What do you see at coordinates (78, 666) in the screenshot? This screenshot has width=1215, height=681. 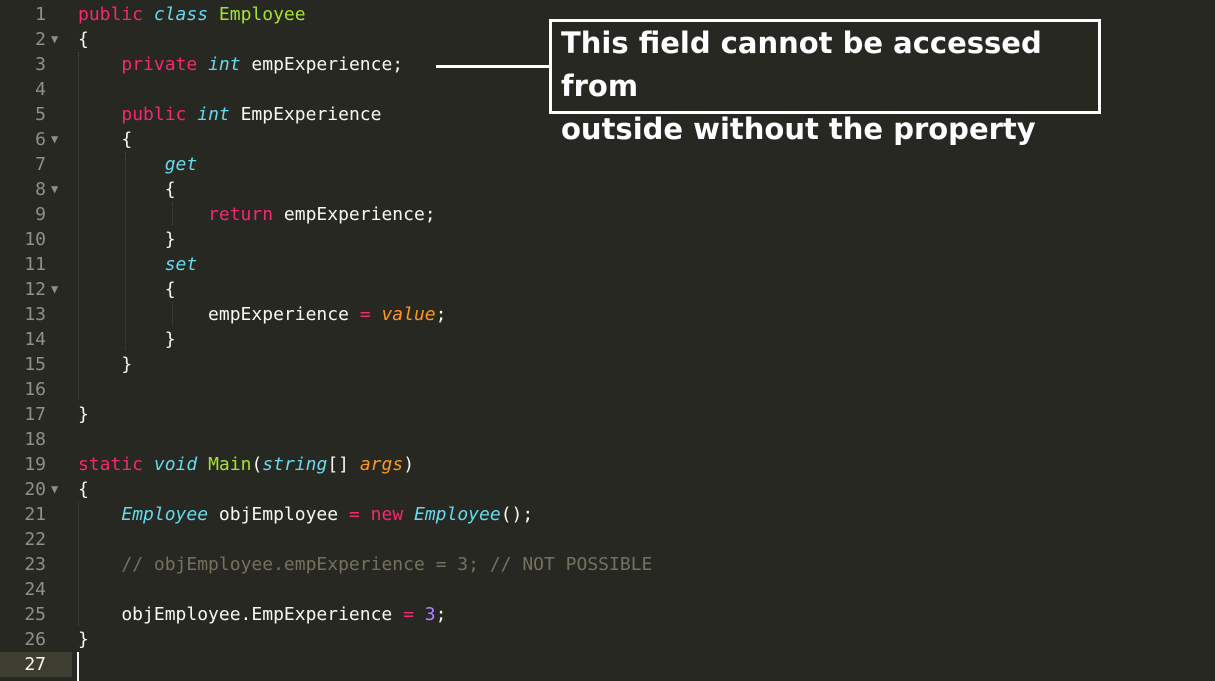 I see `text-cursor` at bounding box center [78, 666].